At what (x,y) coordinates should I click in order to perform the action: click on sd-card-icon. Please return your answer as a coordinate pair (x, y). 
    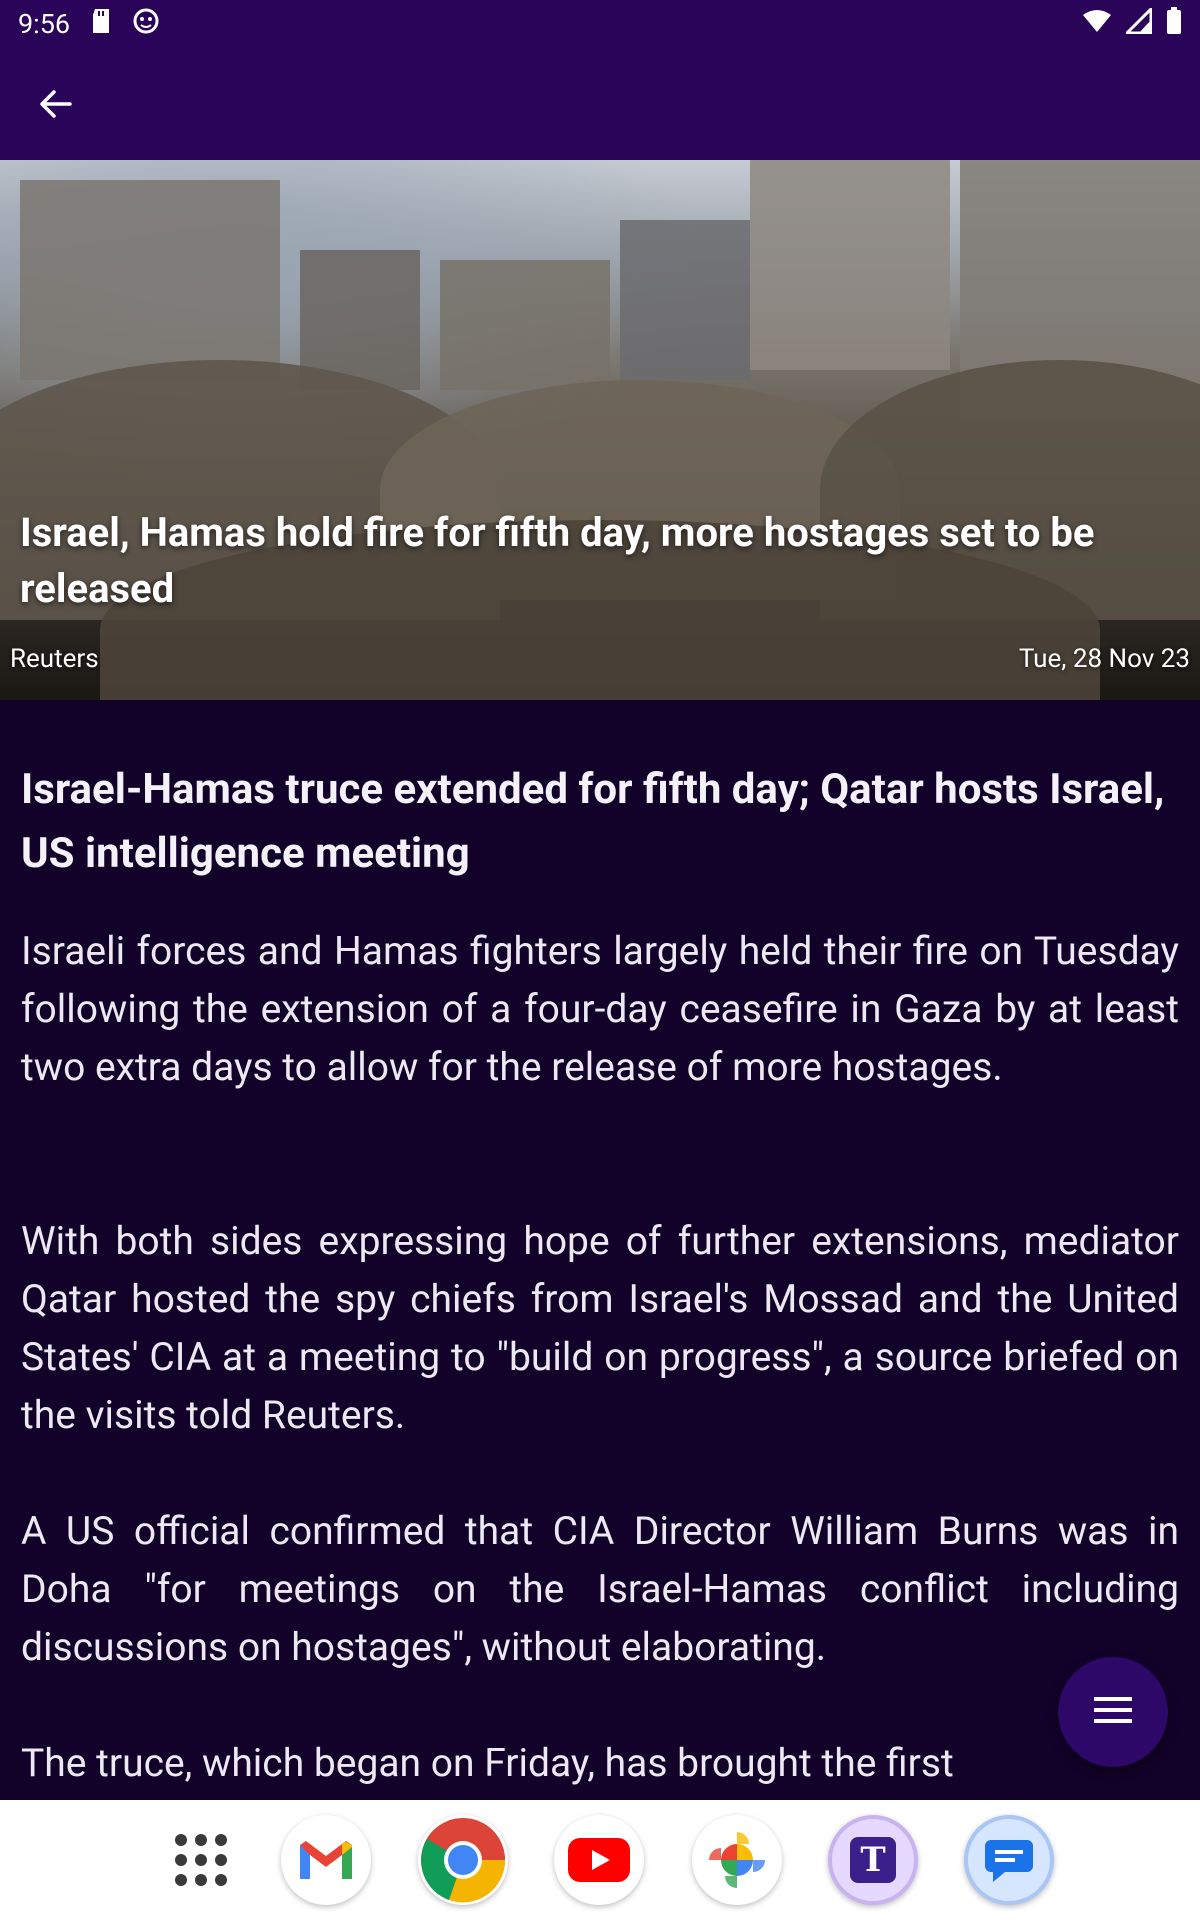
    Looking at the image, I should click on (101, 24).